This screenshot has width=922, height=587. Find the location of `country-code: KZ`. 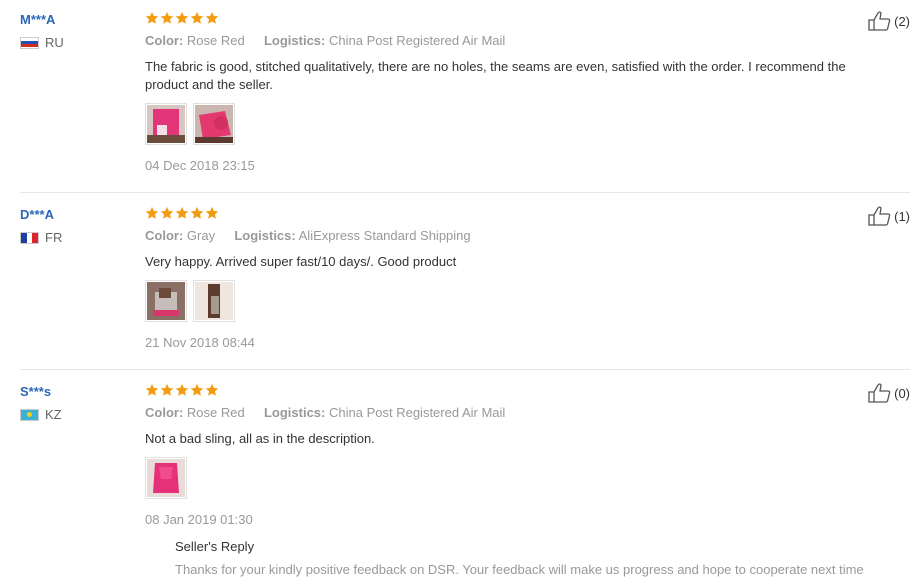

country-code: KZ is located at coordinates (53, 414).